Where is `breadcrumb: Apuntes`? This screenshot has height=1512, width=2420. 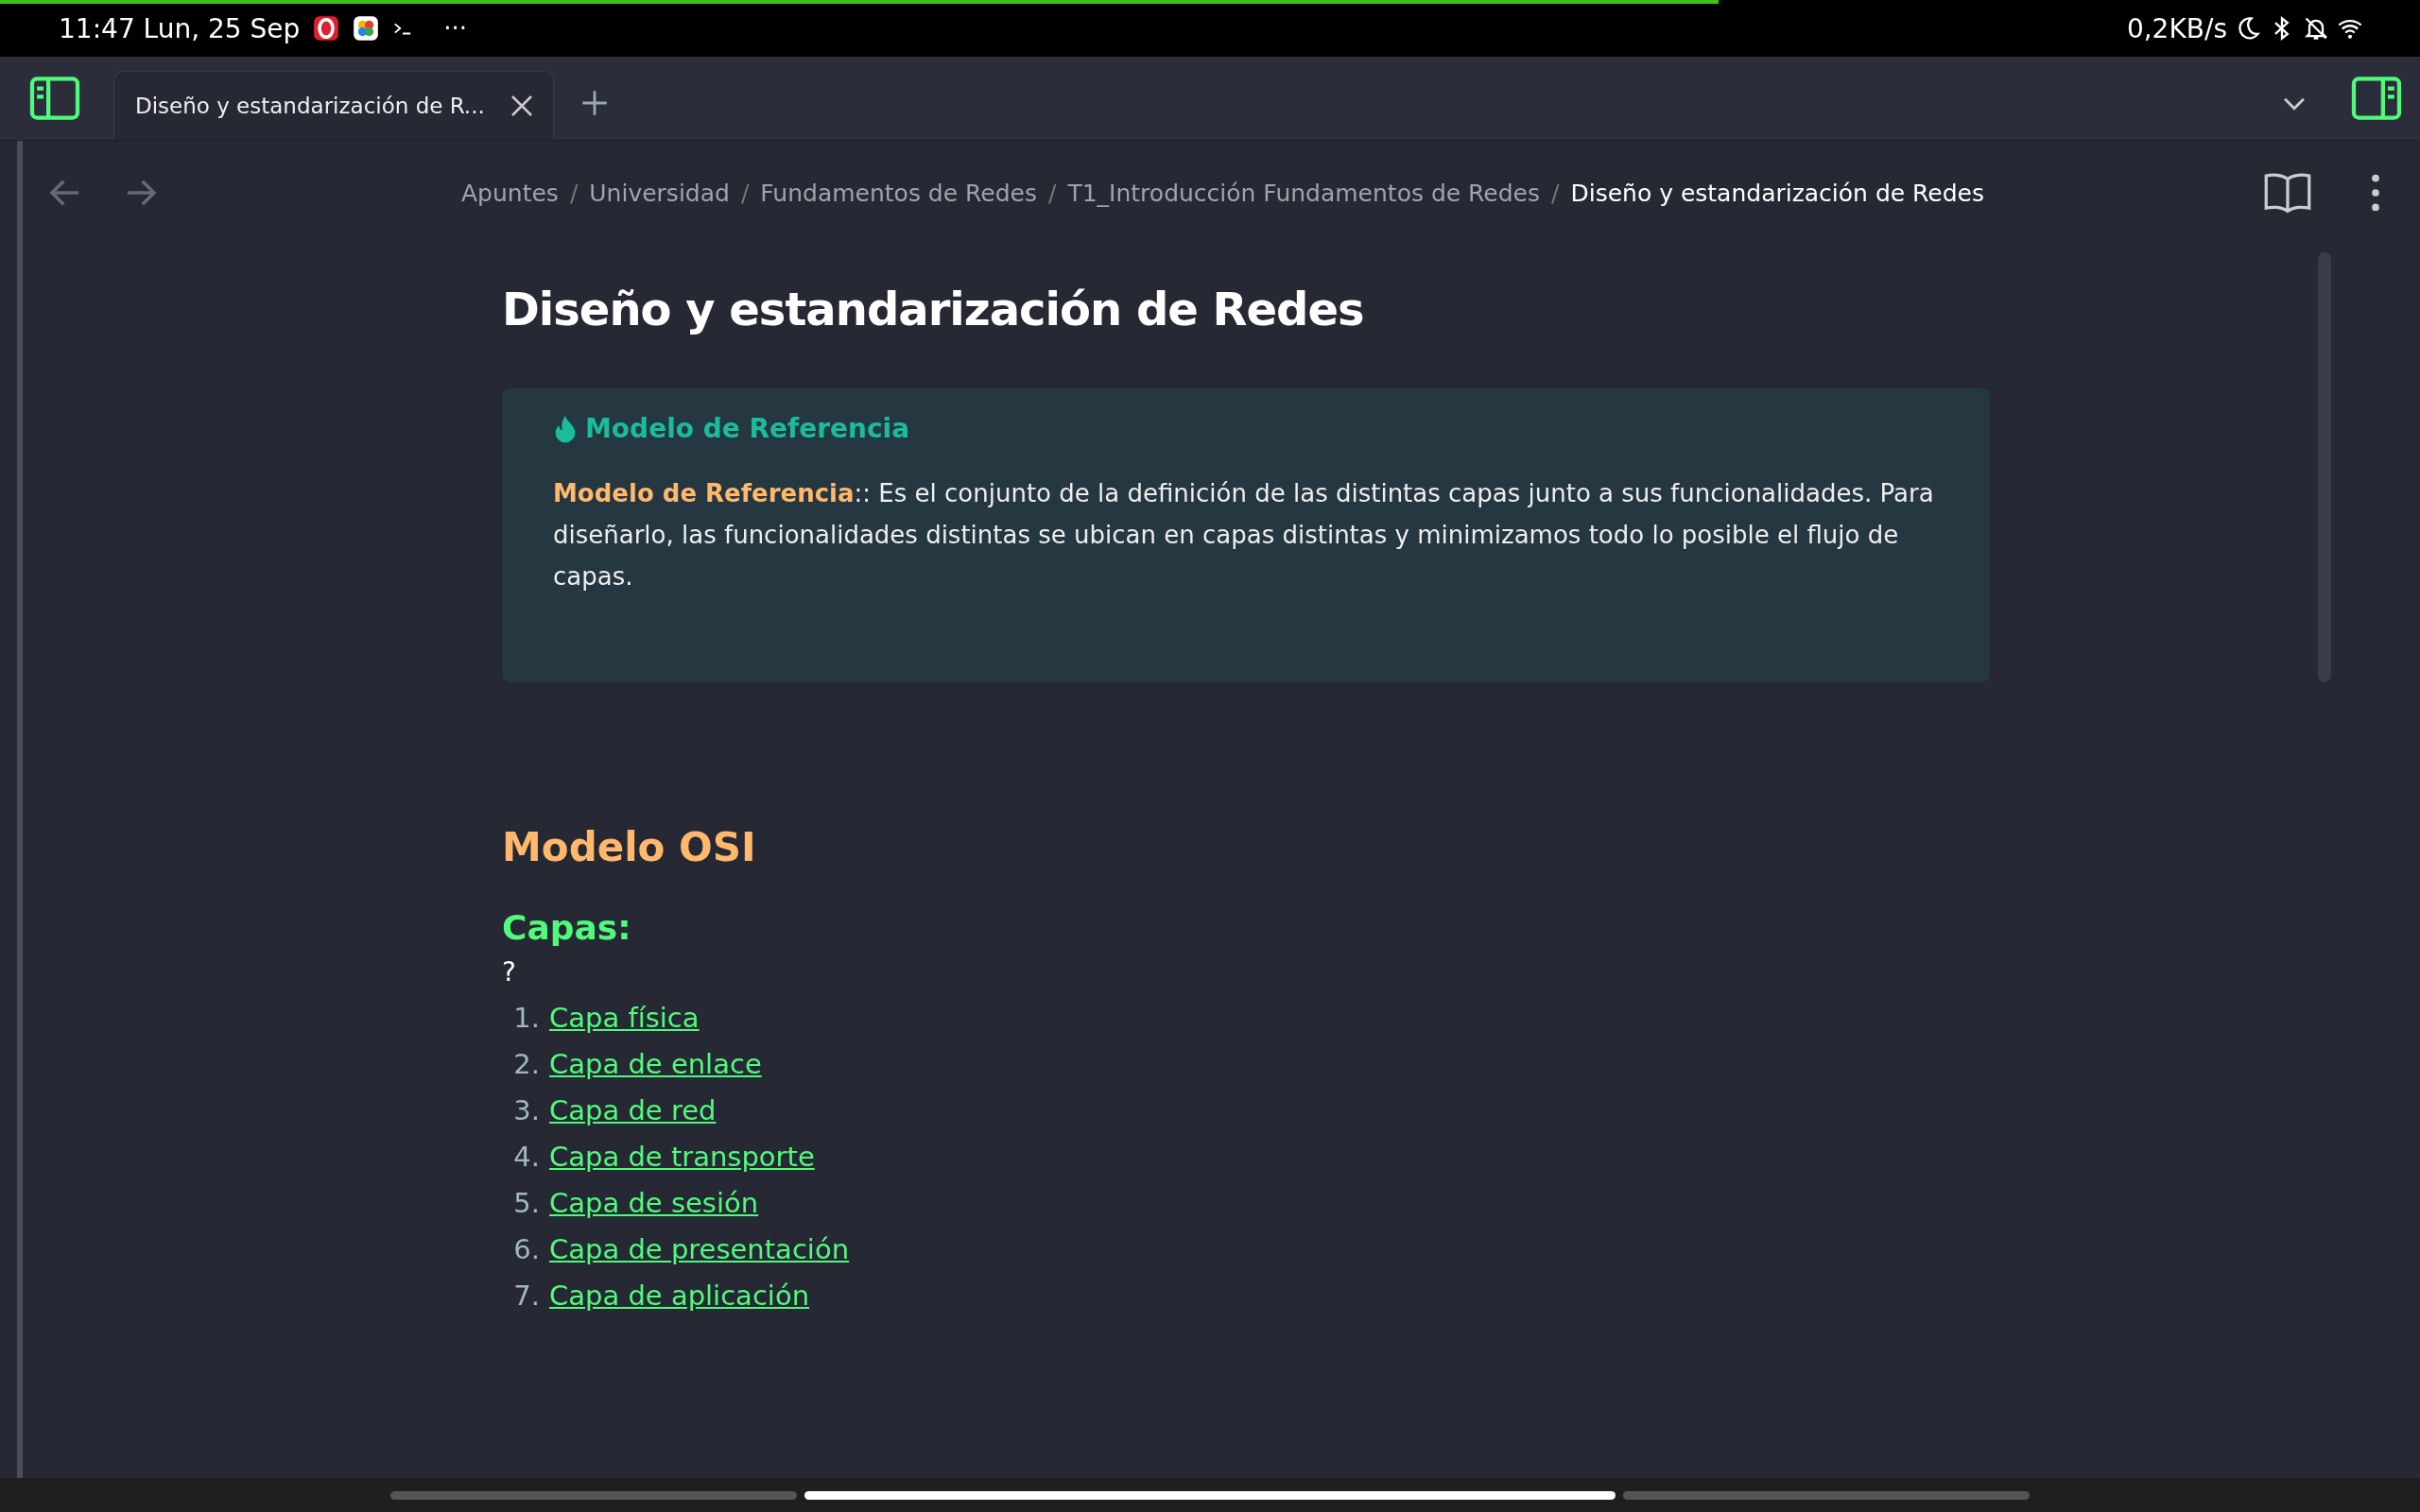 breadcrumb: Apuntes is located at coordinates (510, 193).